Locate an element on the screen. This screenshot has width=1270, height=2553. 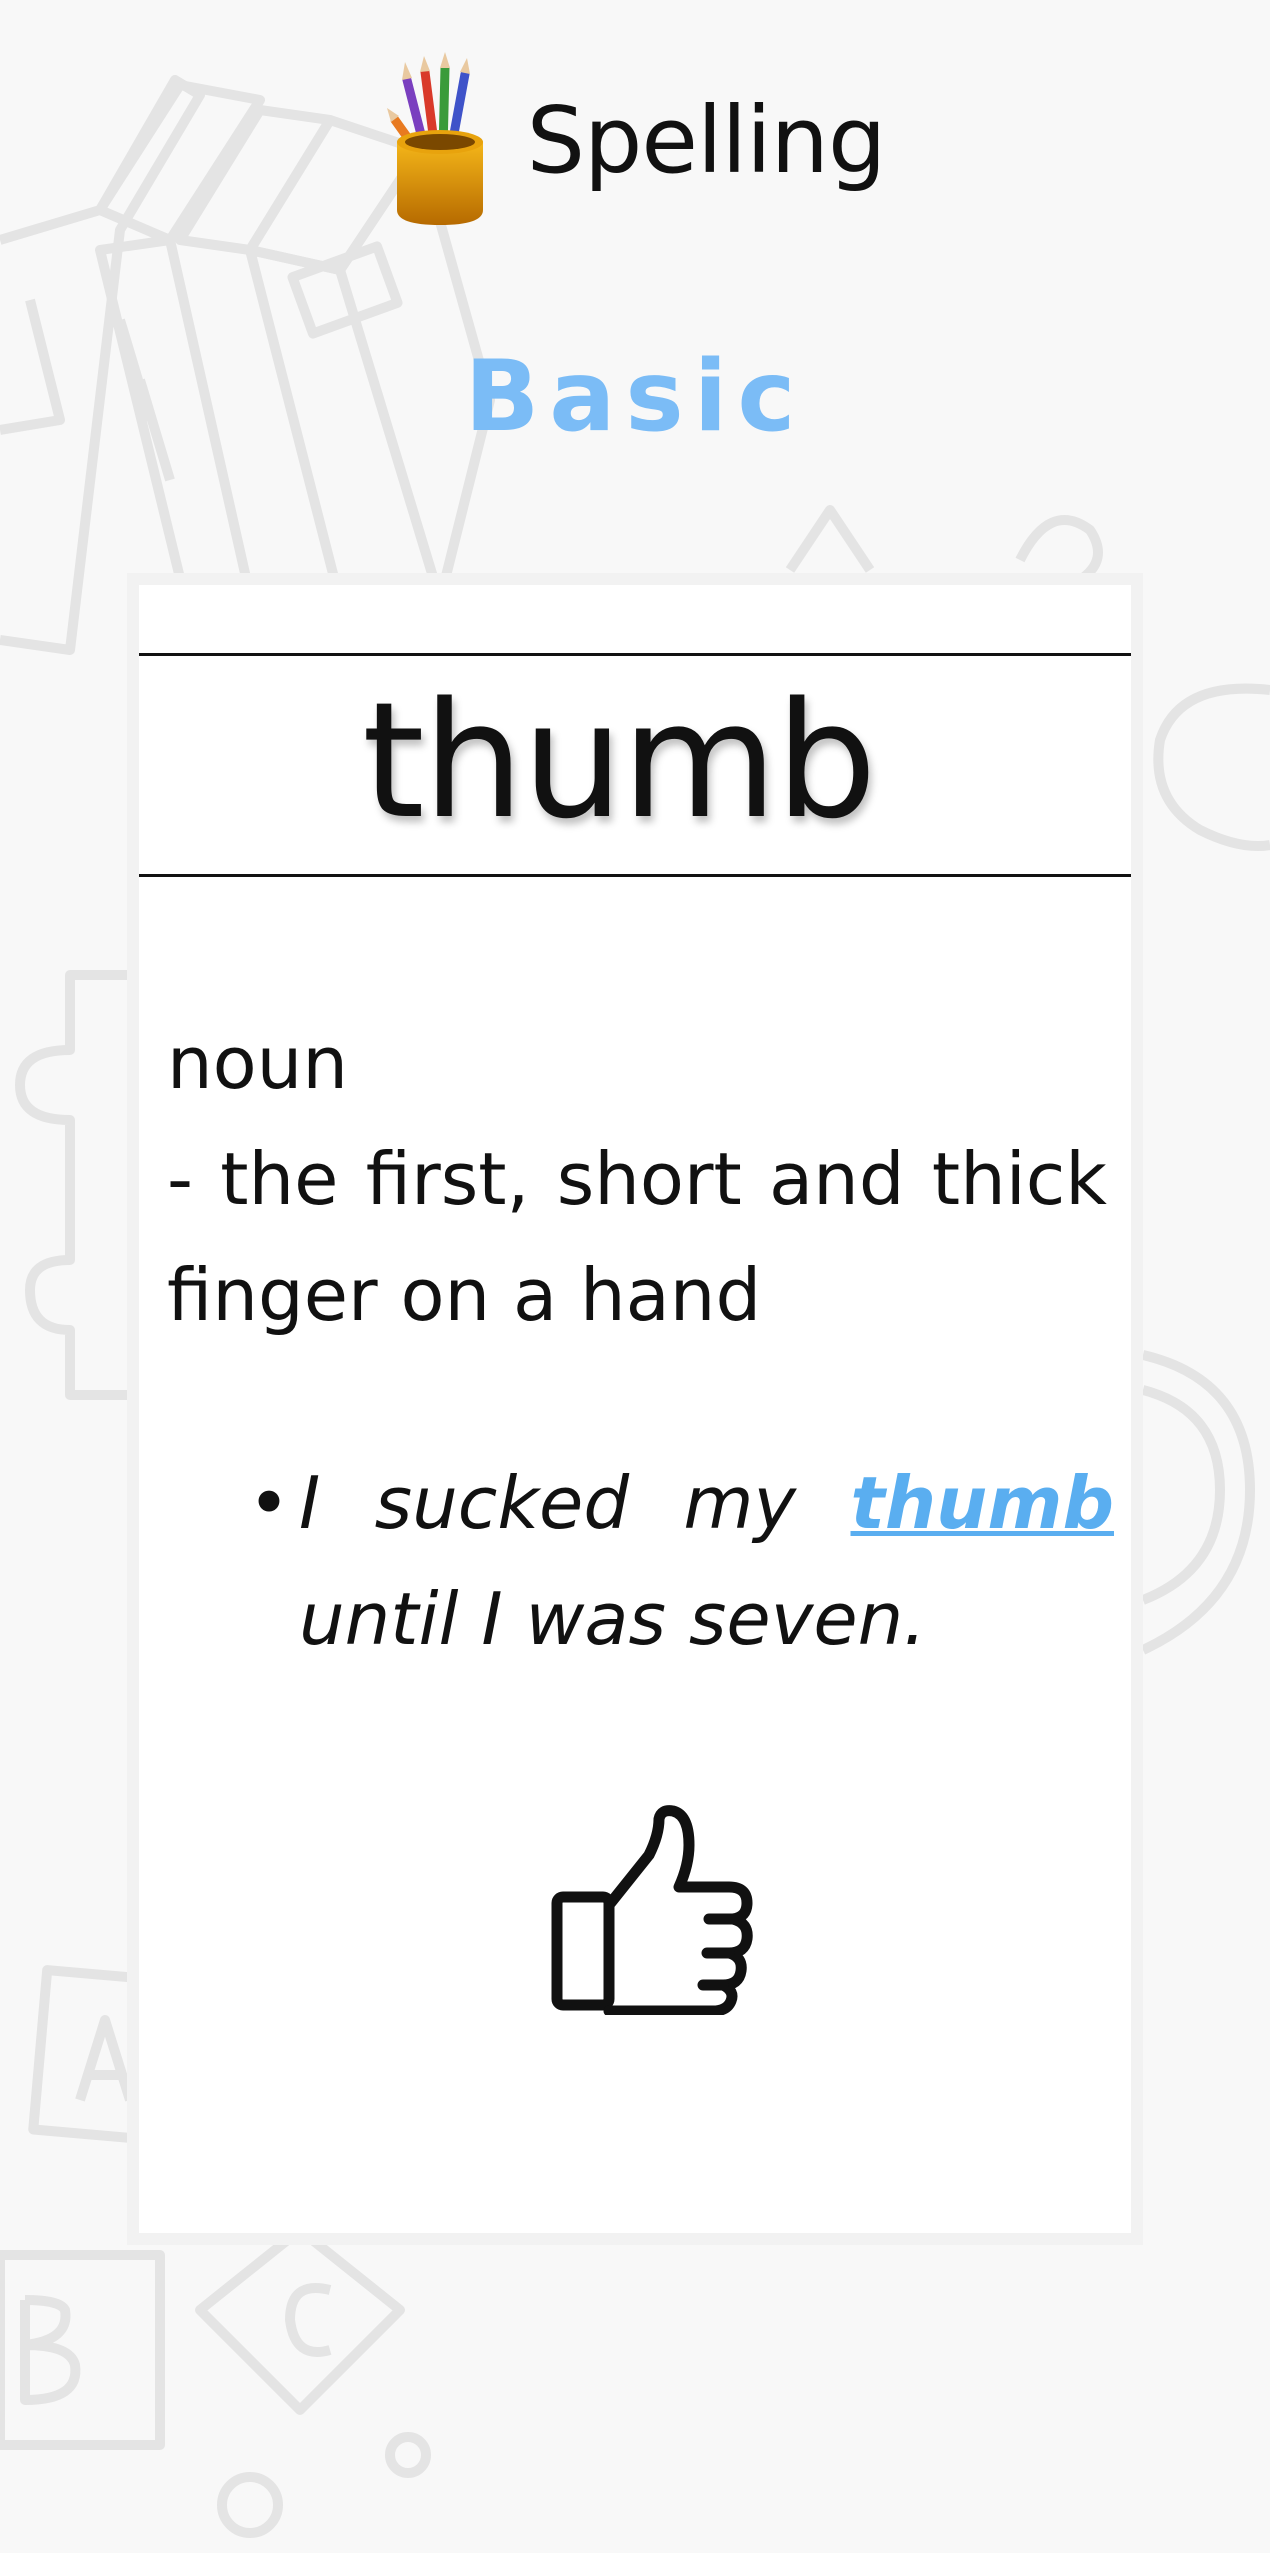
level-label: Basic is located at coordinates (635, 397).